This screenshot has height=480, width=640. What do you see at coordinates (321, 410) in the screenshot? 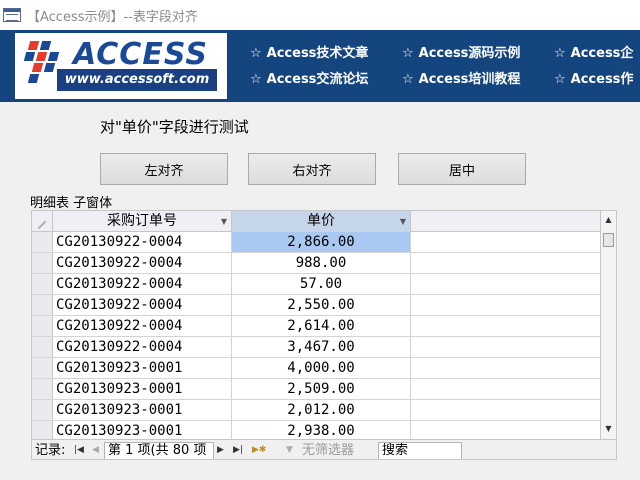
I see `price-cell: 2,012.00` at bounding box center [321, 410].